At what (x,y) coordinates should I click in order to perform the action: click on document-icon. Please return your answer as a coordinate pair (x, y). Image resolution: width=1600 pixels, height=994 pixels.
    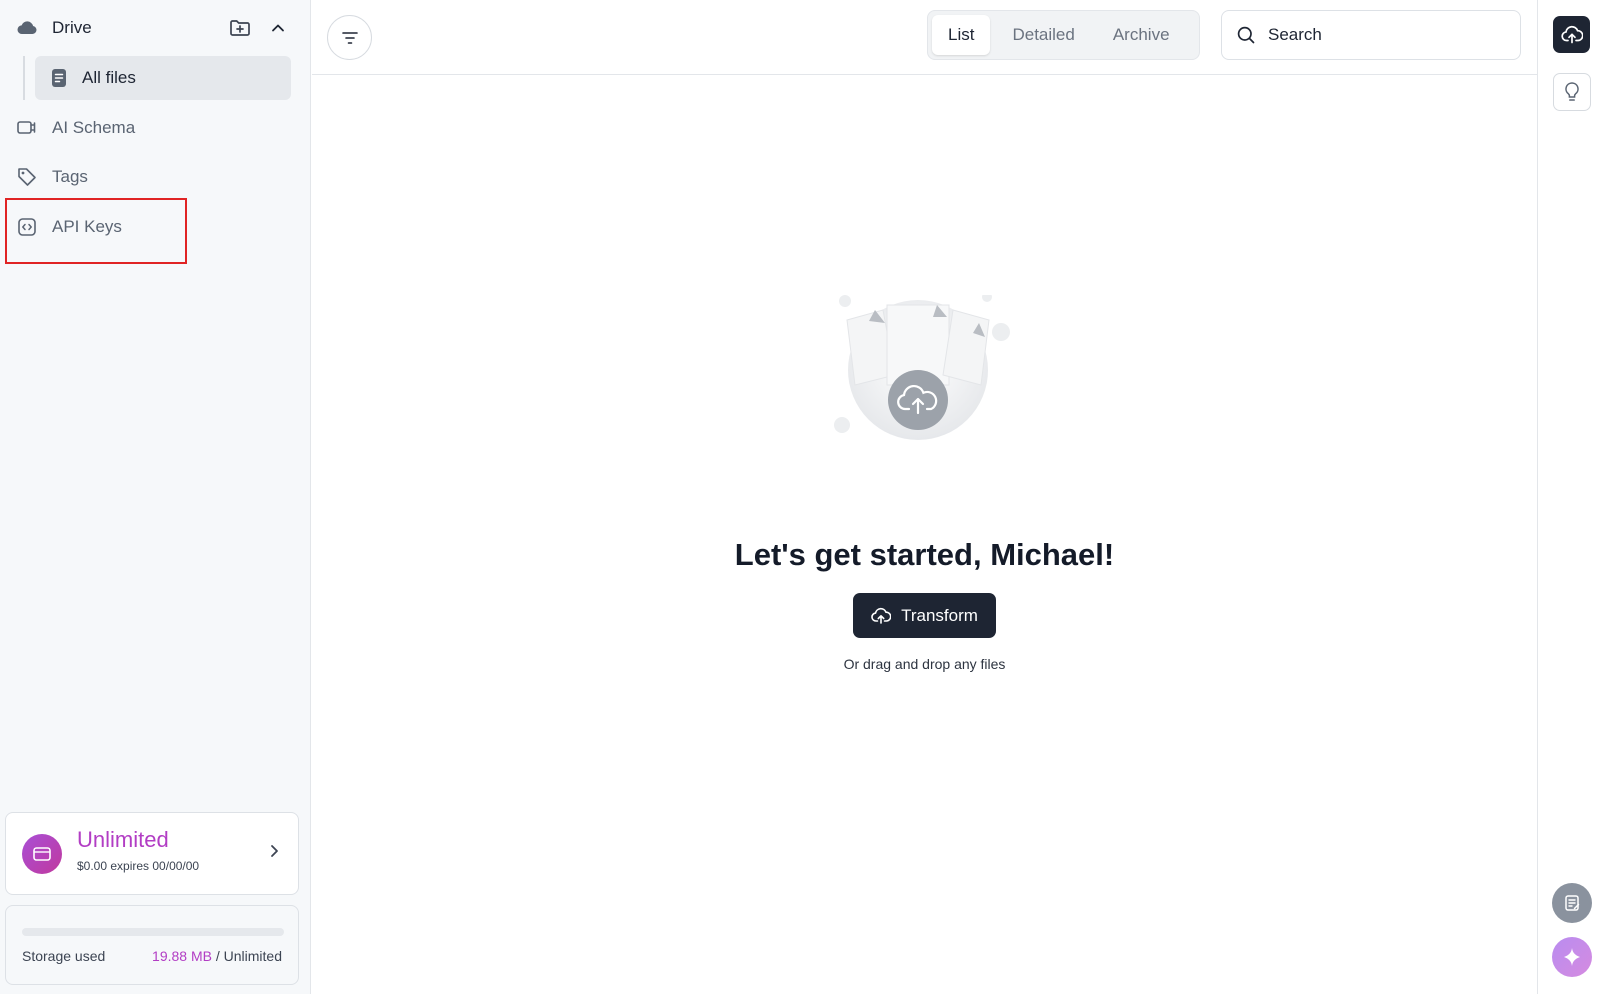
    Looking at the image, I should click on (59, 78).